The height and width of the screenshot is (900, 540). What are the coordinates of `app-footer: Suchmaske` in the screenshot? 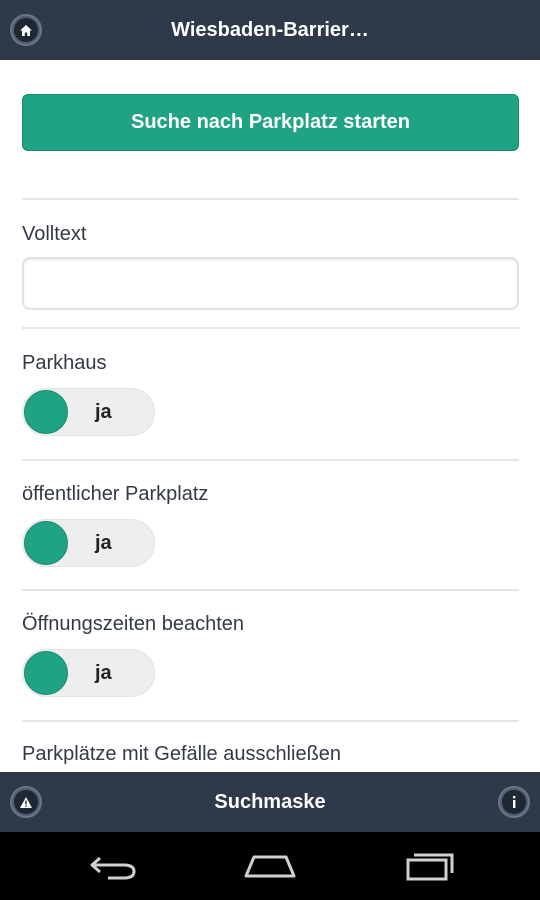 It's located at (270, 802).